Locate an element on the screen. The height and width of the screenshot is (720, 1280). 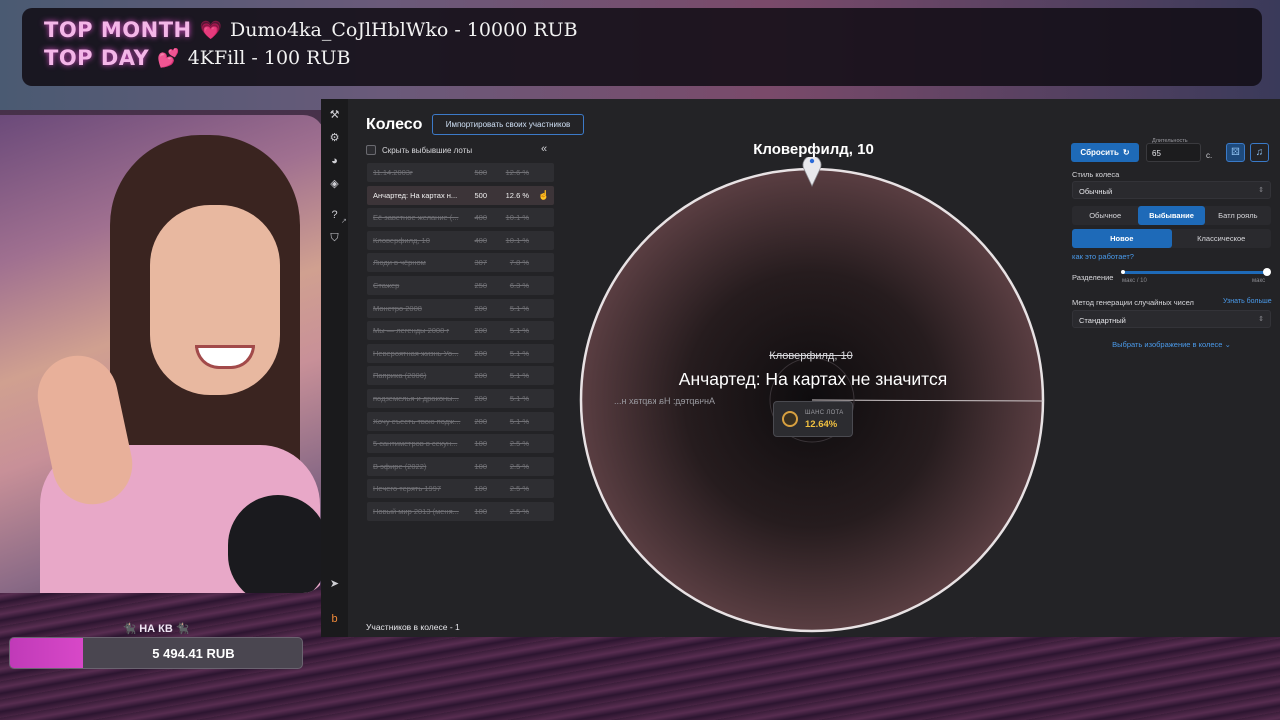
mode-tab-0: Обычное is located at coordinates (1105, 215).